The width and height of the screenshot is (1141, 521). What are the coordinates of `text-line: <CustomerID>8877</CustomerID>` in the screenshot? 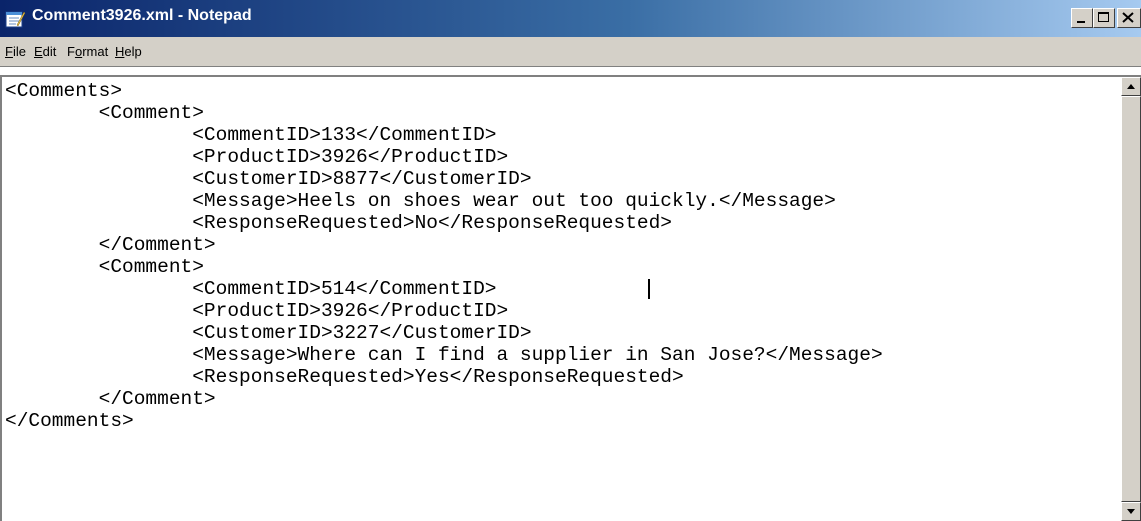 It's located at (268, 179).